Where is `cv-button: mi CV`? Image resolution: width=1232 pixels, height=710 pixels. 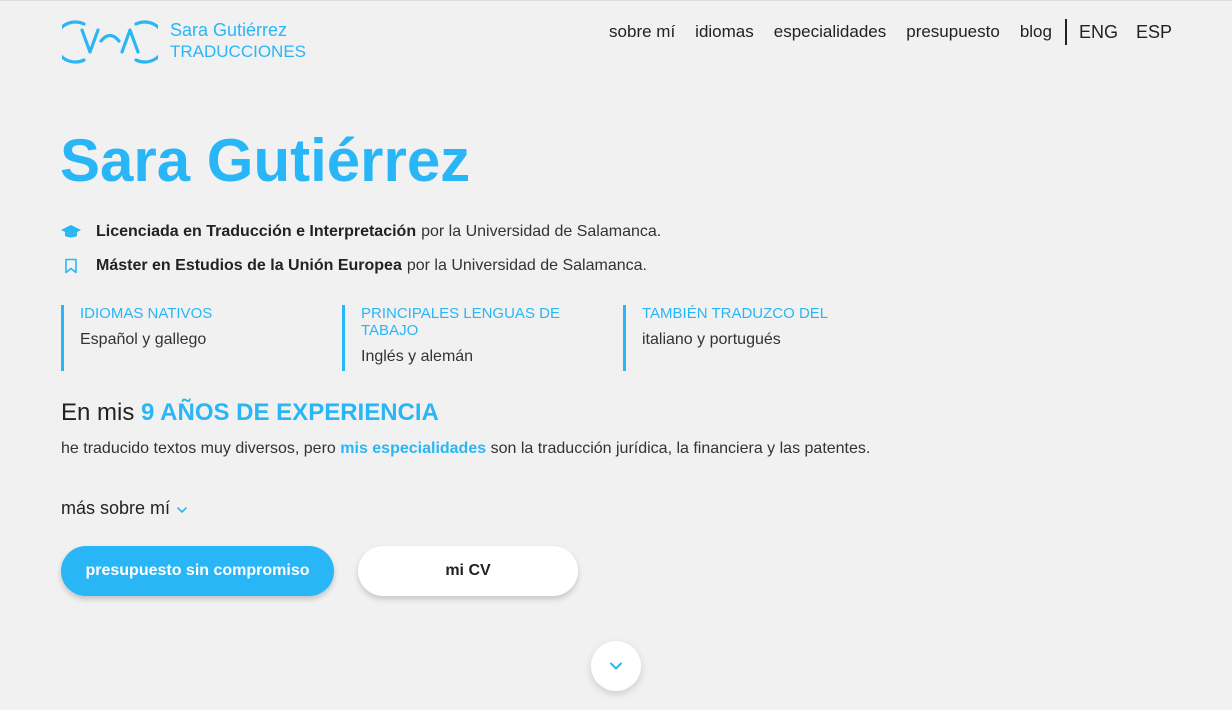 cv-button: mi CV is located at coordinates (468, 571).